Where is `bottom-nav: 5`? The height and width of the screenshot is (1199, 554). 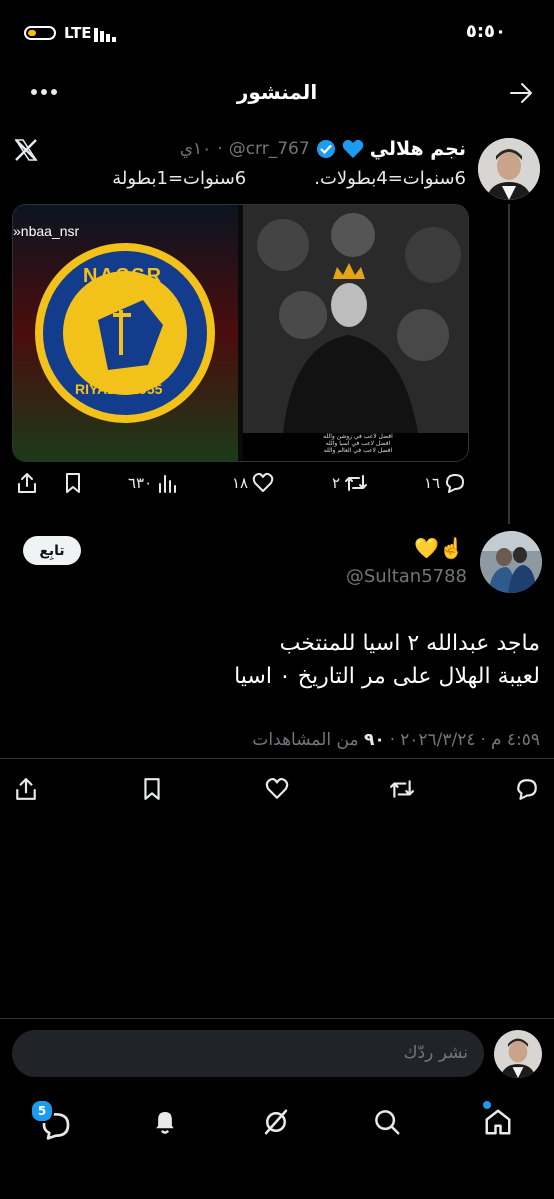
bottom-nav: 5 is located at coordinates (277, 1125).